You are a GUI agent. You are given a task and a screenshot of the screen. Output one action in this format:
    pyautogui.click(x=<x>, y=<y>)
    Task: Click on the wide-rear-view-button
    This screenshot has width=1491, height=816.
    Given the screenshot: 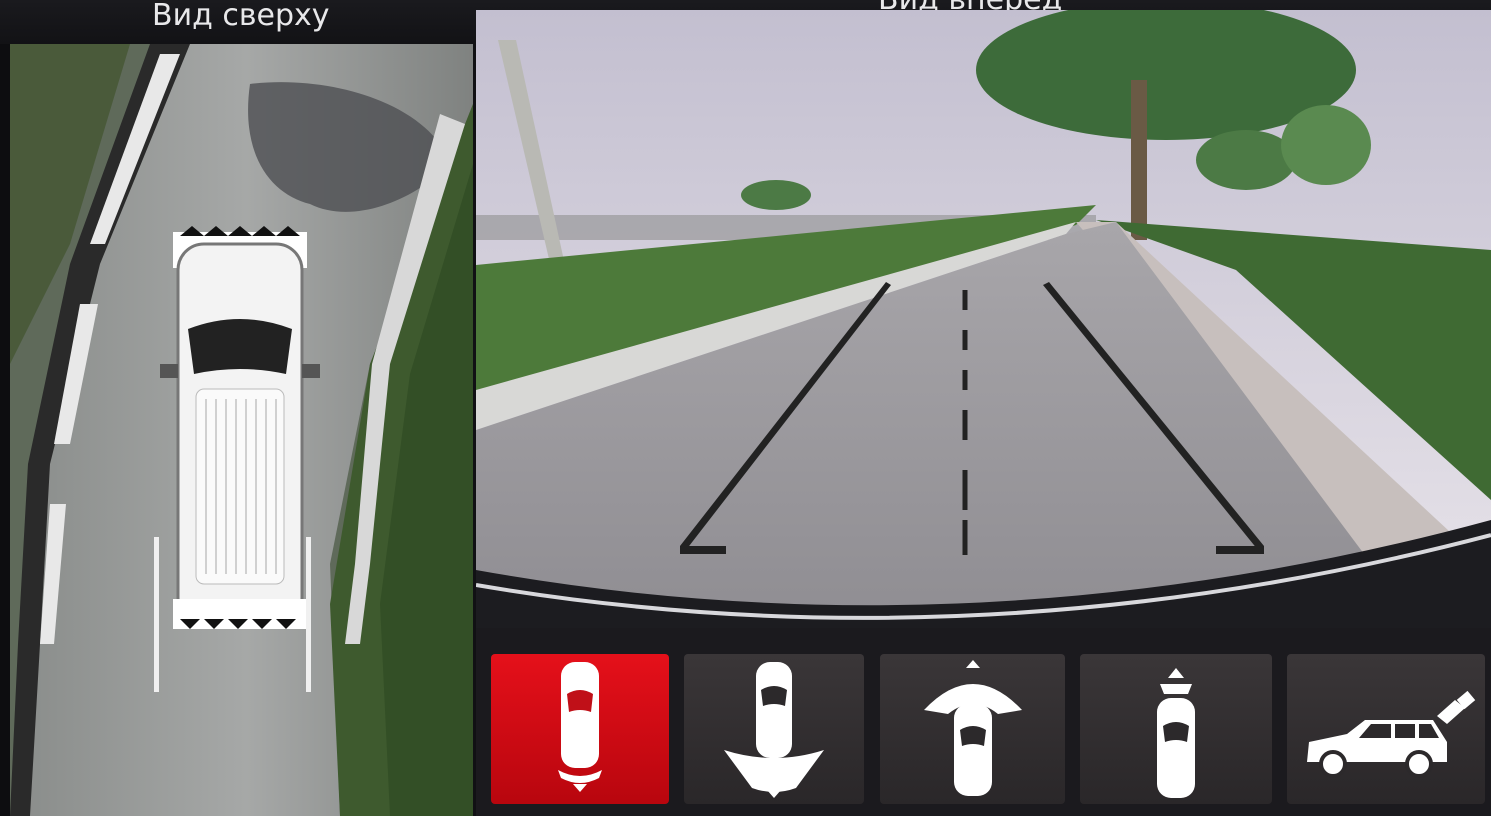 What is the action you would take?
    pyautogui.click(x=774, y=729)
    